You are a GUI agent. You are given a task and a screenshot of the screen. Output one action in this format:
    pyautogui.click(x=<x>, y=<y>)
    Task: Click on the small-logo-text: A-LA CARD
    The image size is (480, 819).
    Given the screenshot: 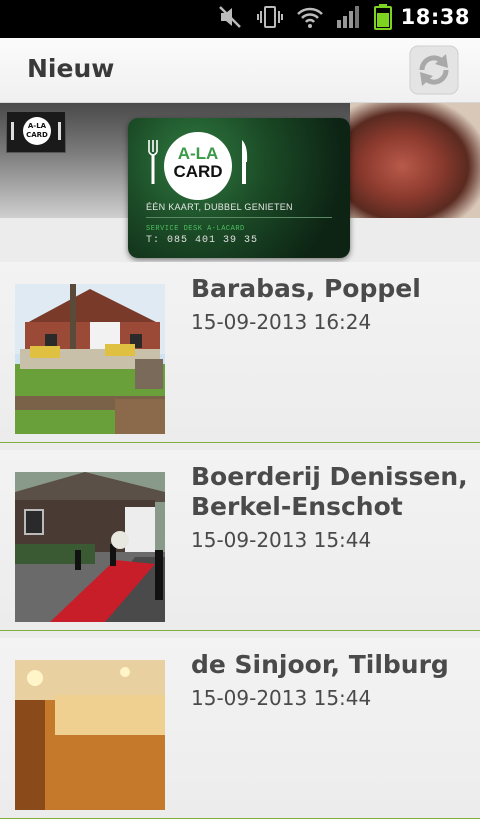 What is the action you would take?
    pyautogui.click(x=37, y=131)
    